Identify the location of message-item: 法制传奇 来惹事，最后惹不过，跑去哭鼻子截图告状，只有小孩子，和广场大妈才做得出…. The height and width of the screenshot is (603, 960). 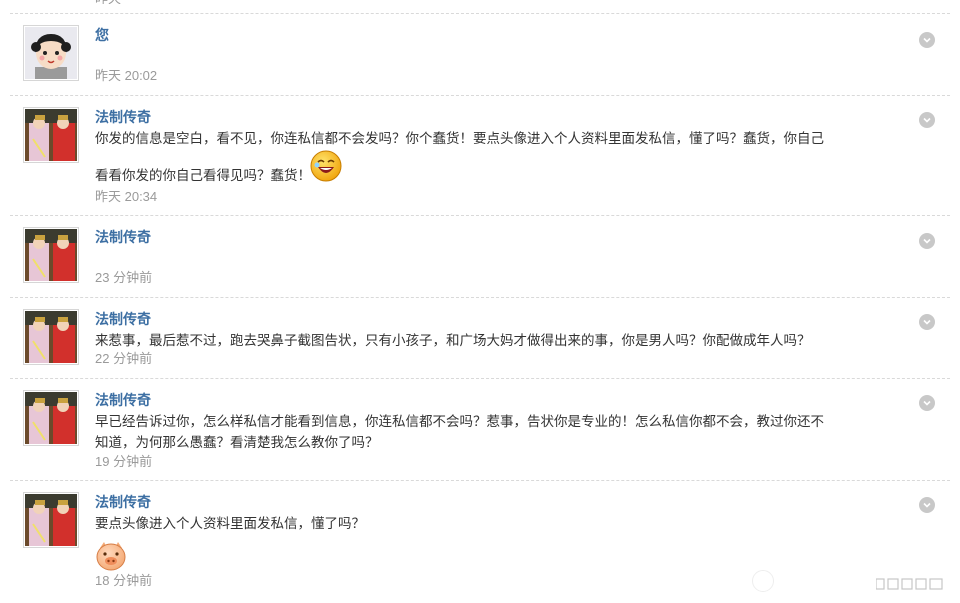
(480, 337).